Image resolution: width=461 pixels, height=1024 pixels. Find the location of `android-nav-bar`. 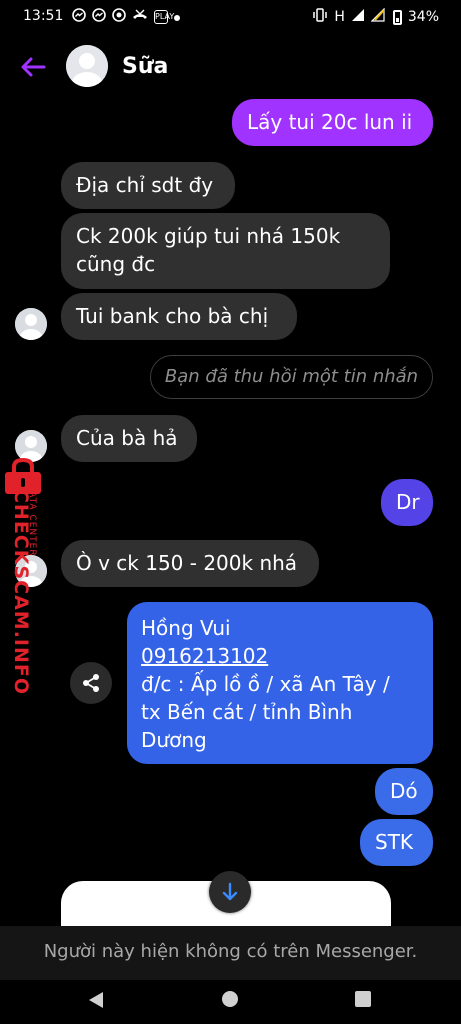

android-nav-bar is located at coordinates (230, 1002).